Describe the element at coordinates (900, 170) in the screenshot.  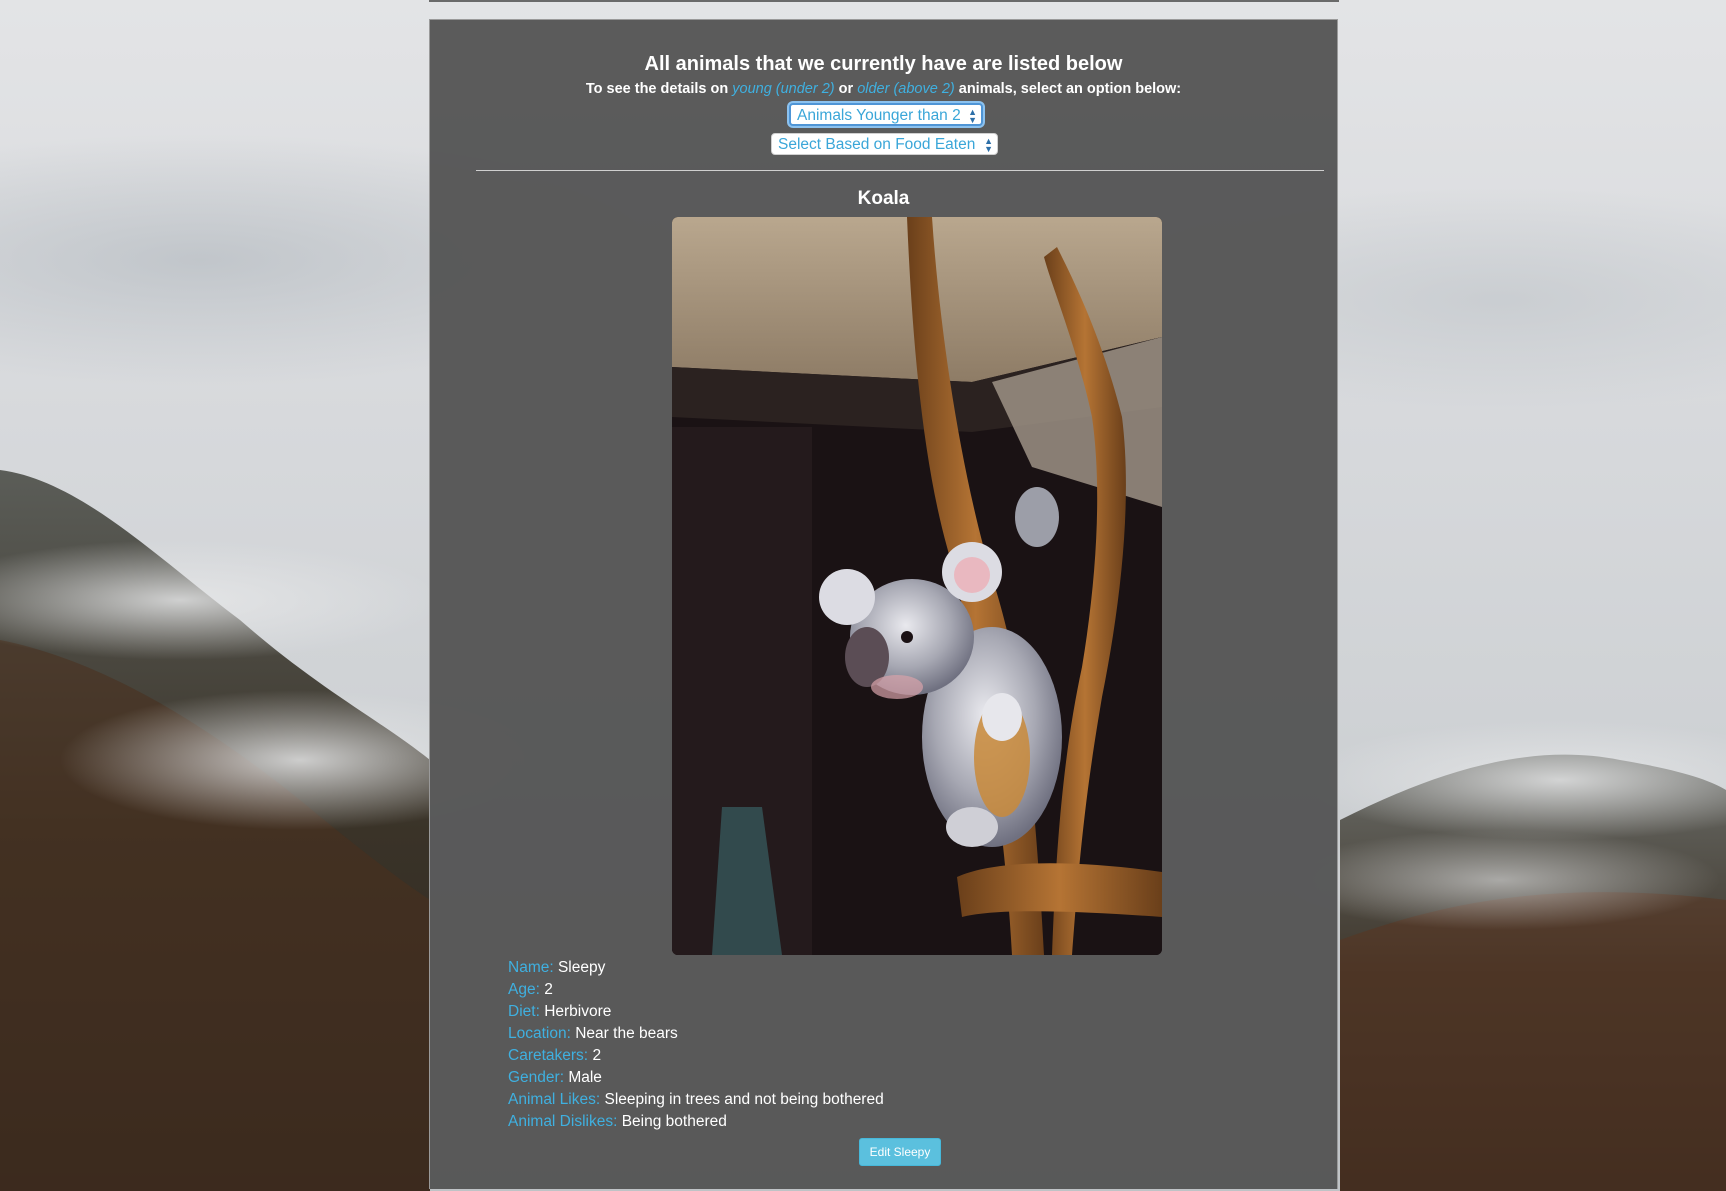
I see `divider` at that location.